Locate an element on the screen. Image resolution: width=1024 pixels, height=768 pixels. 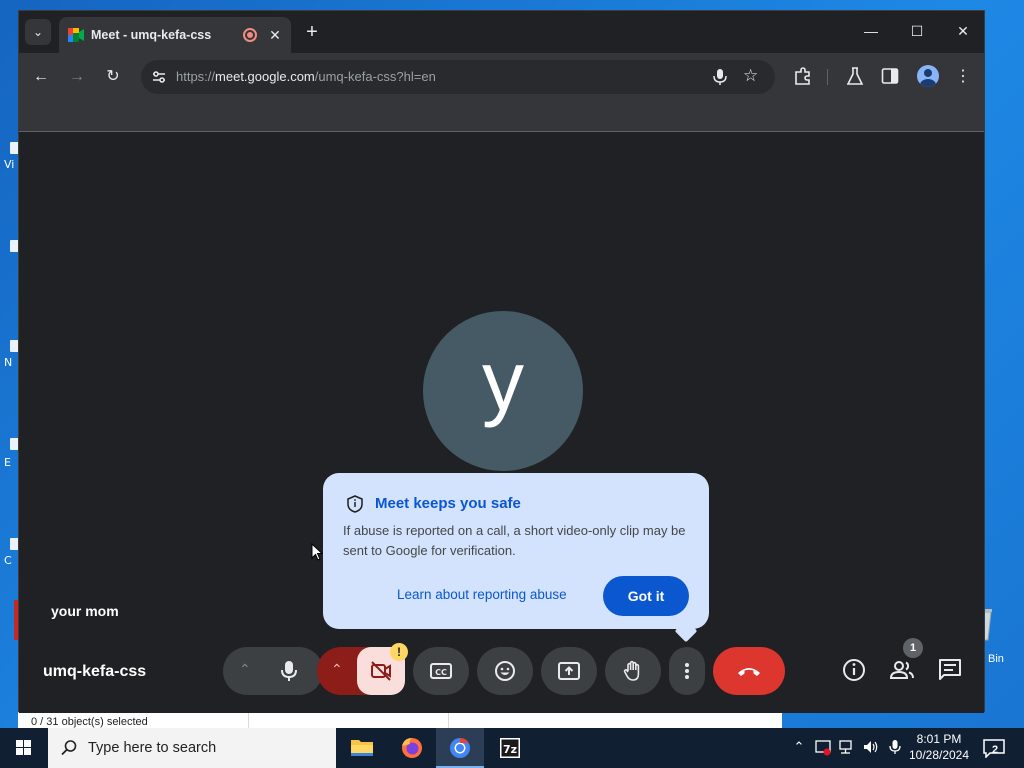
more-vert-icon is located at coordinates (687, 671).